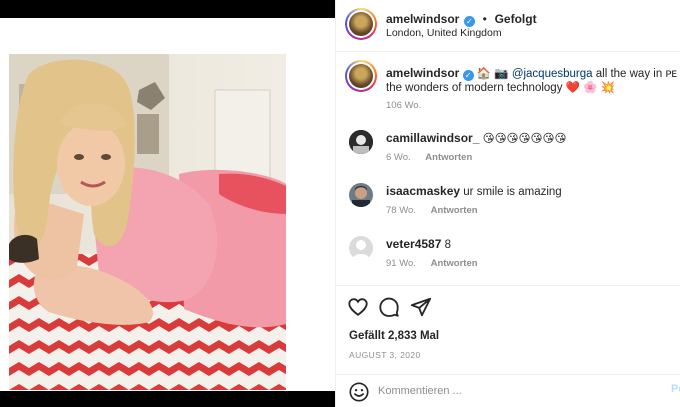 Image resolution: width=680 pixels, height=407 pixels. Describe the element at coordinates (422, 73) in the screenshot. I see `caption-username: amelwindsor` at that location.